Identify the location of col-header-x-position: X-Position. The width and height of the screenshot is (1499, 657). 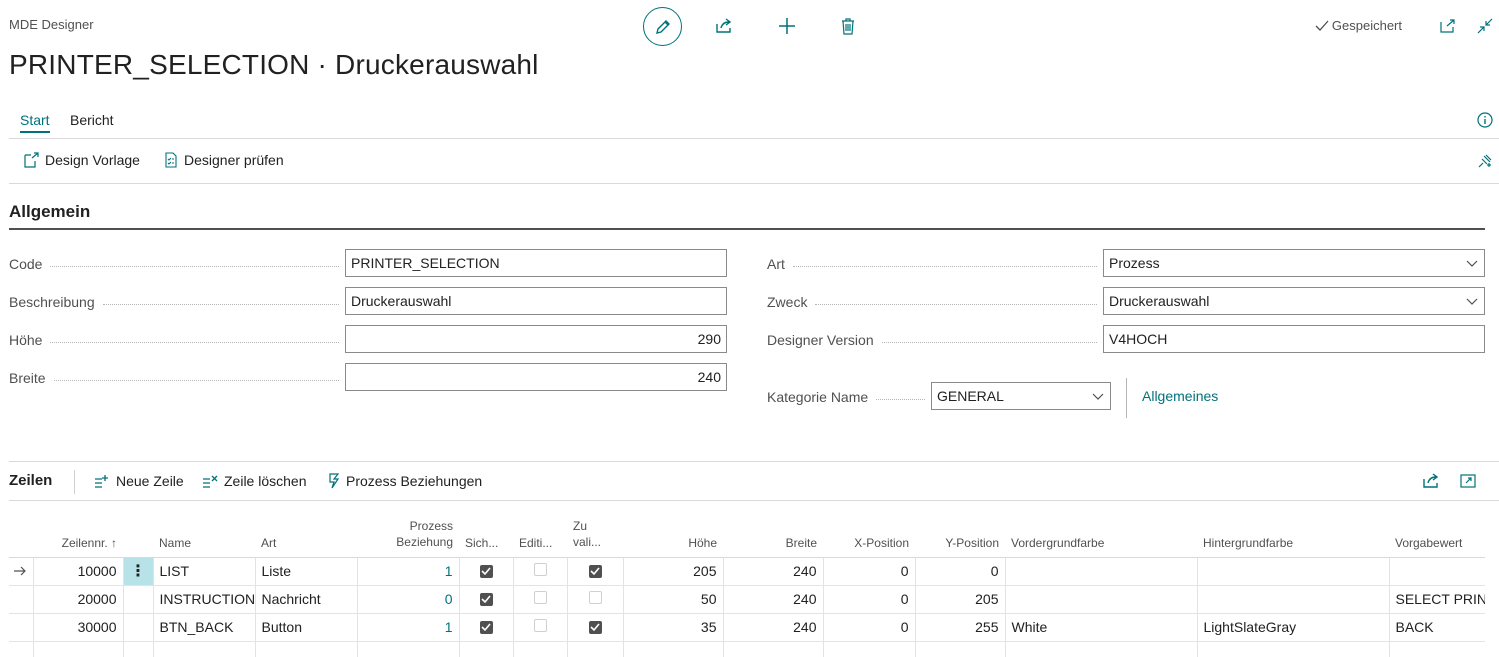
(869, 529).